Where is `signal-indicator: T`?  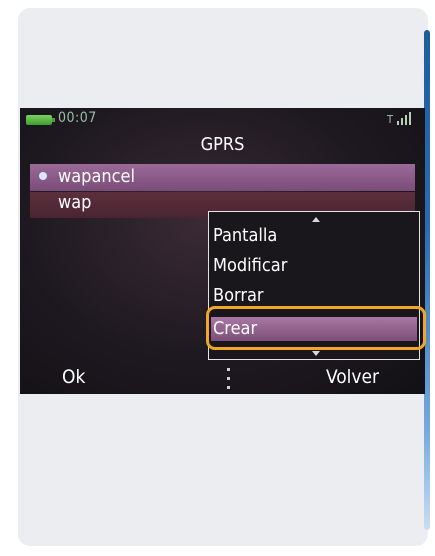 signal-indicator: T is located at coordinates (390, 119).